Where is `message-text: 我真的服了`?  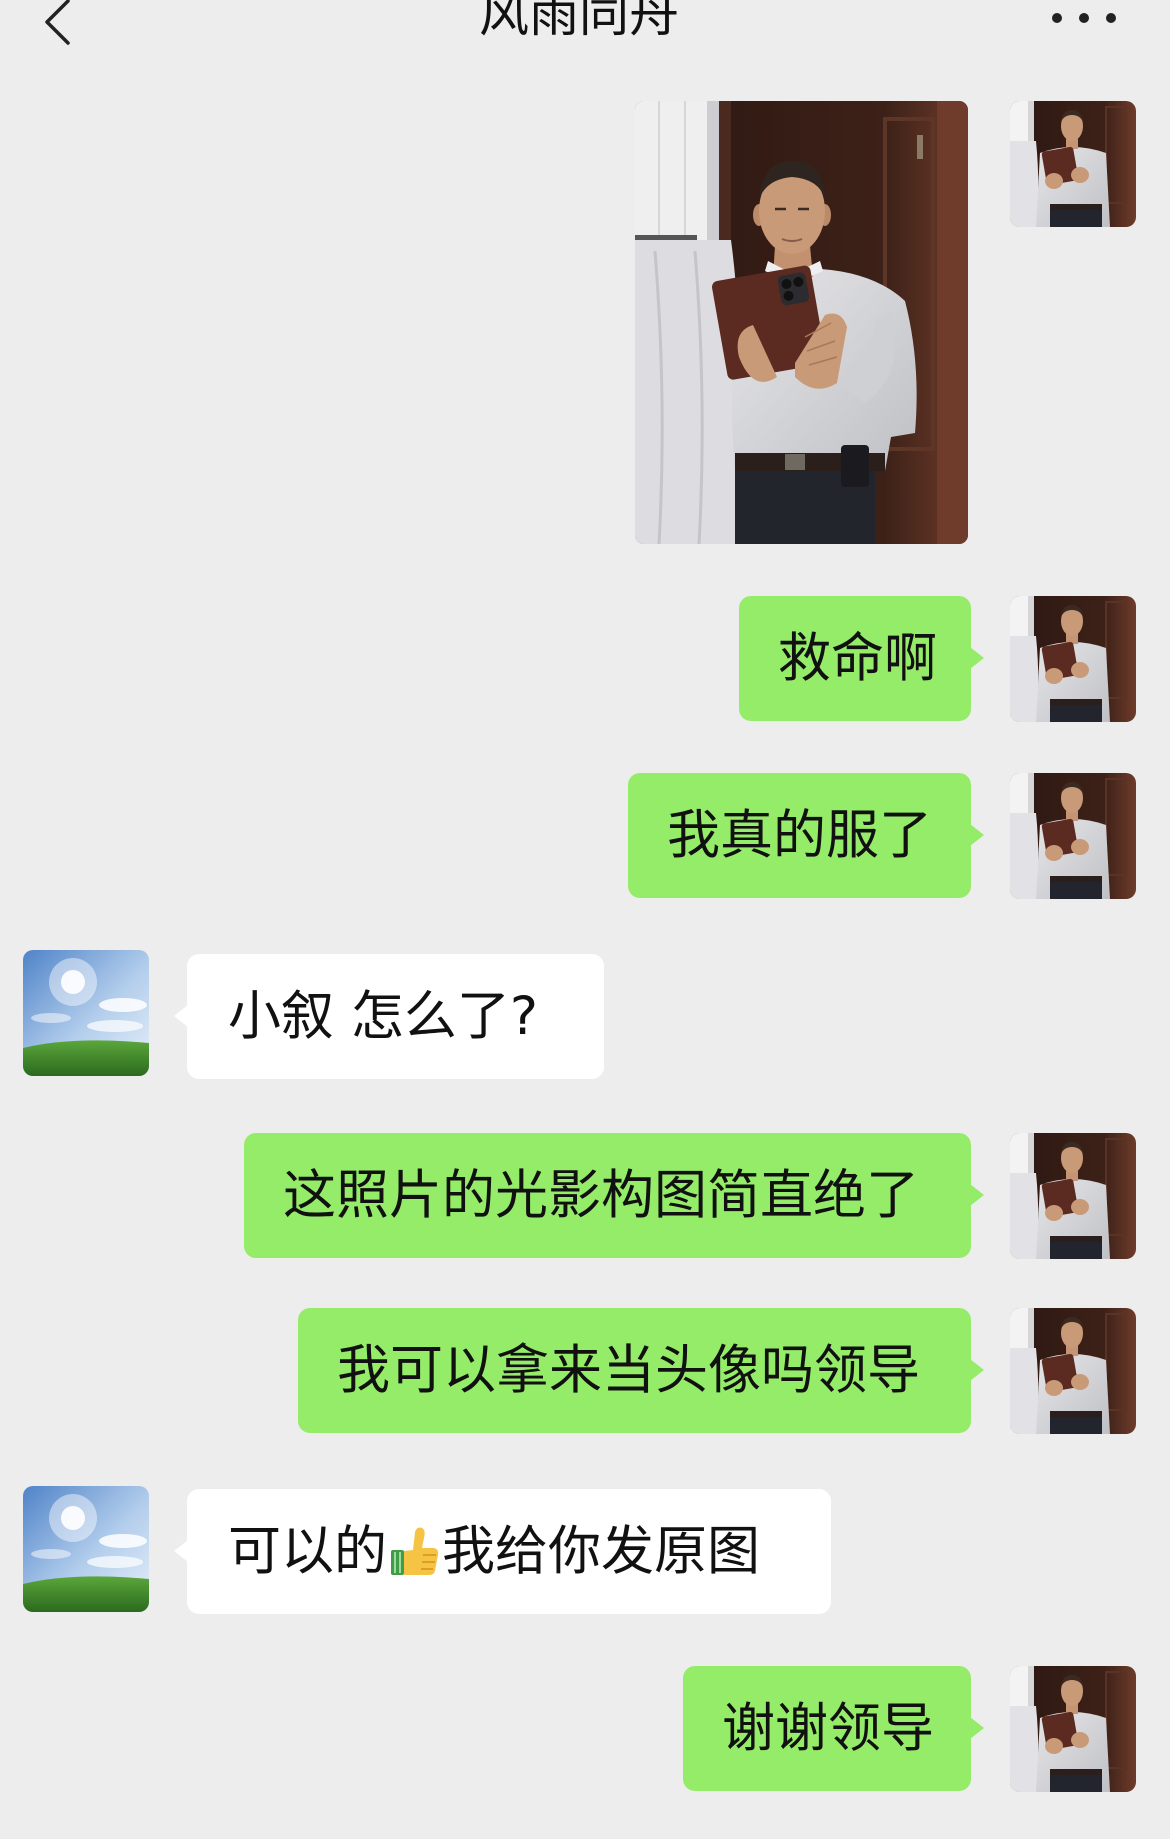
message-text: 我真的服了 is located at coordinates (799, 835).